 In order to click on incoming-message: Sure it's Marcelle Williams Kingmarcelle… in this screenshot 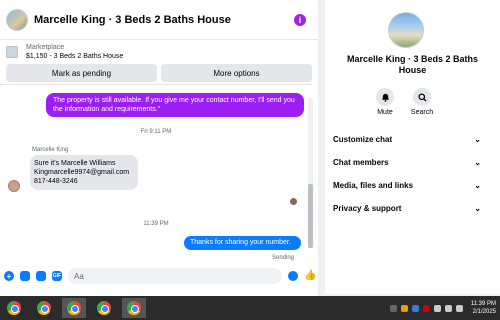, I will do `click(84, 172)`.